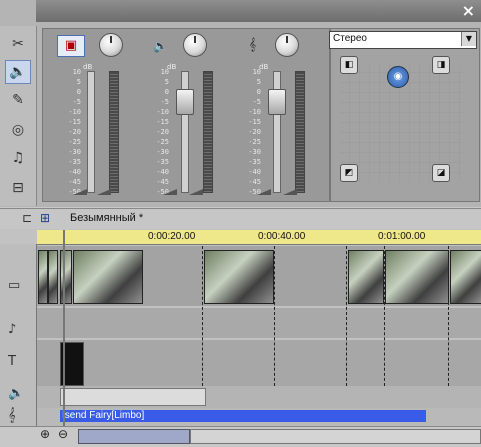 Image resolution: width=481 pixels, height=447 pixels. I want to click on music-clip: Isend Fairy[Limbo], so click(243, 416).